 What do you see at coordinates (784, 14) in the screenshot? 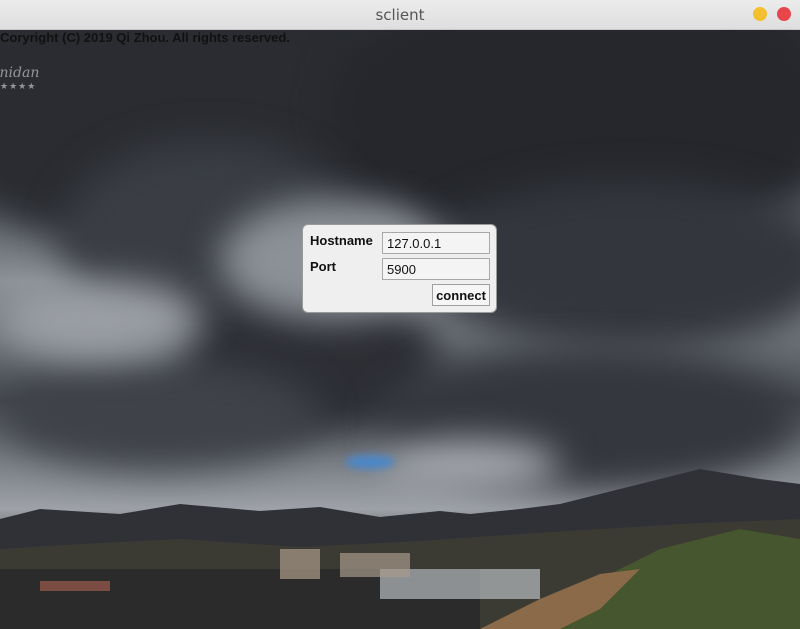
I see `close-button` at bounding box center [784, 14].